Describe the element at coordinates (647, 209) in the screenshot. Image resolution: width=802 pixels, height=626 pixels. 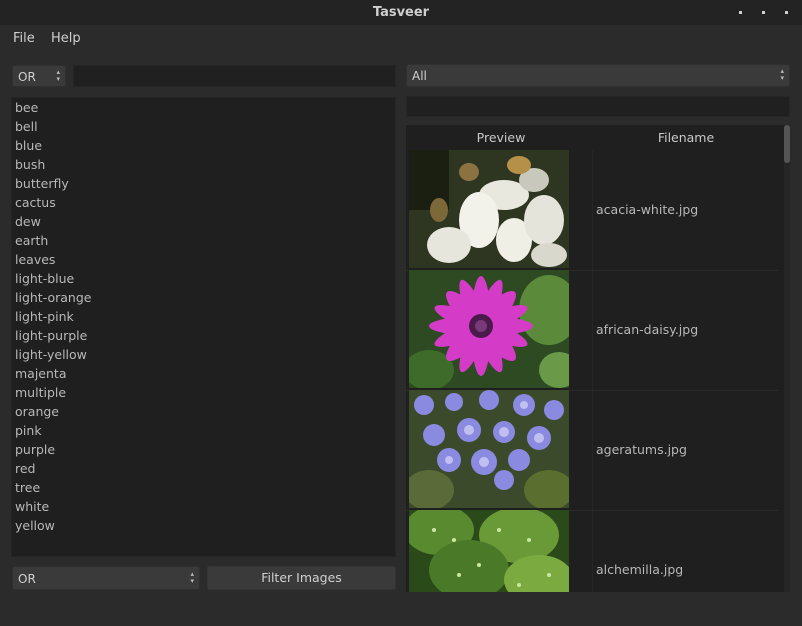
I see `filename-cell: acacia-white.jpg` at that location.